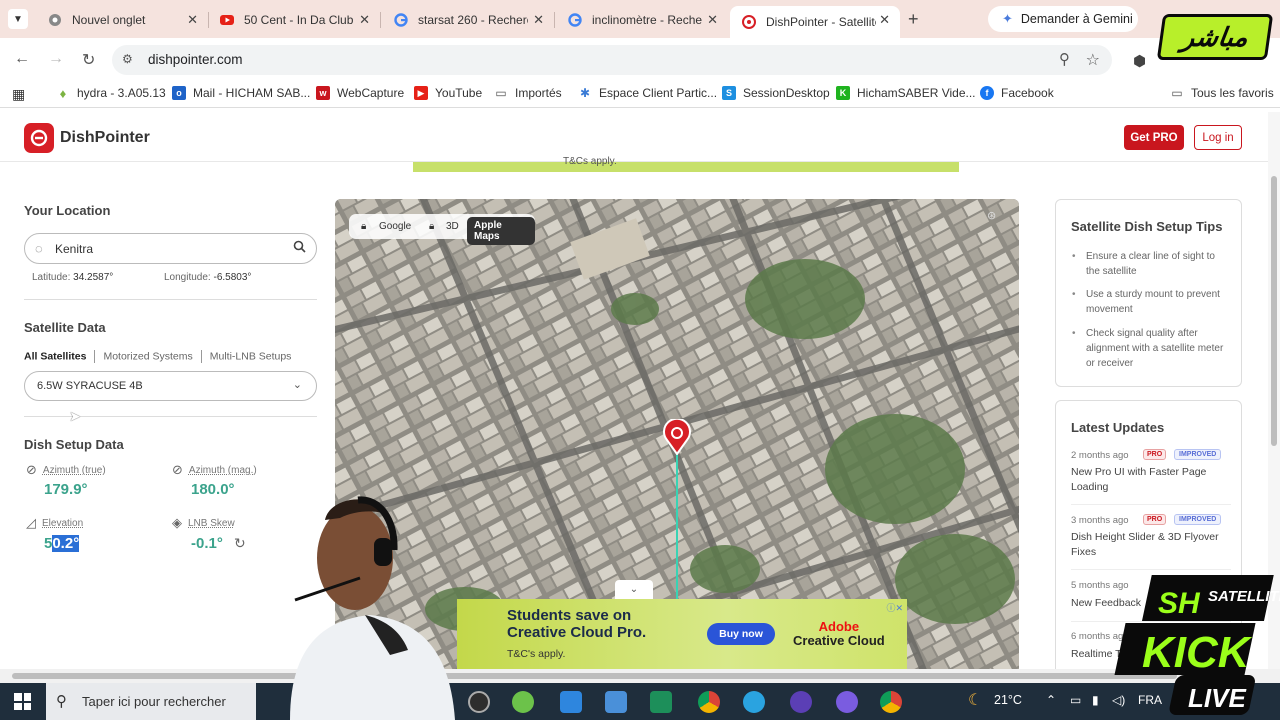 This screenshot has width=1280, height=720. What do you see at coordinates (634, 590) in the screenshot?
I see `collapse-ad-icon: ⌄` at bounding box center [634, 590].